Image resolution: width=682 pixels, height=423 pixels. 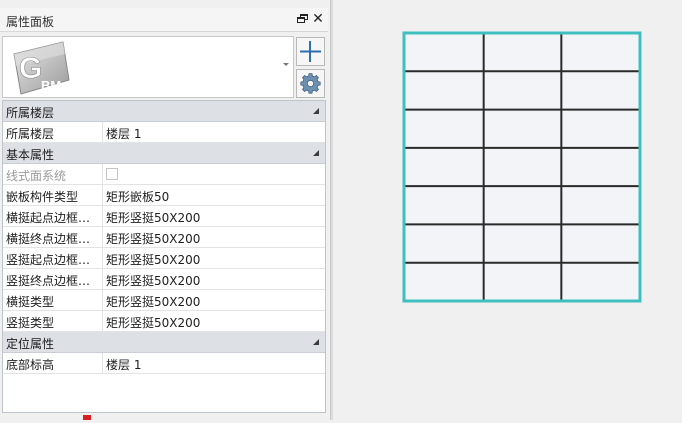 I want to click on add-type-button, so click(x=310, y=51).